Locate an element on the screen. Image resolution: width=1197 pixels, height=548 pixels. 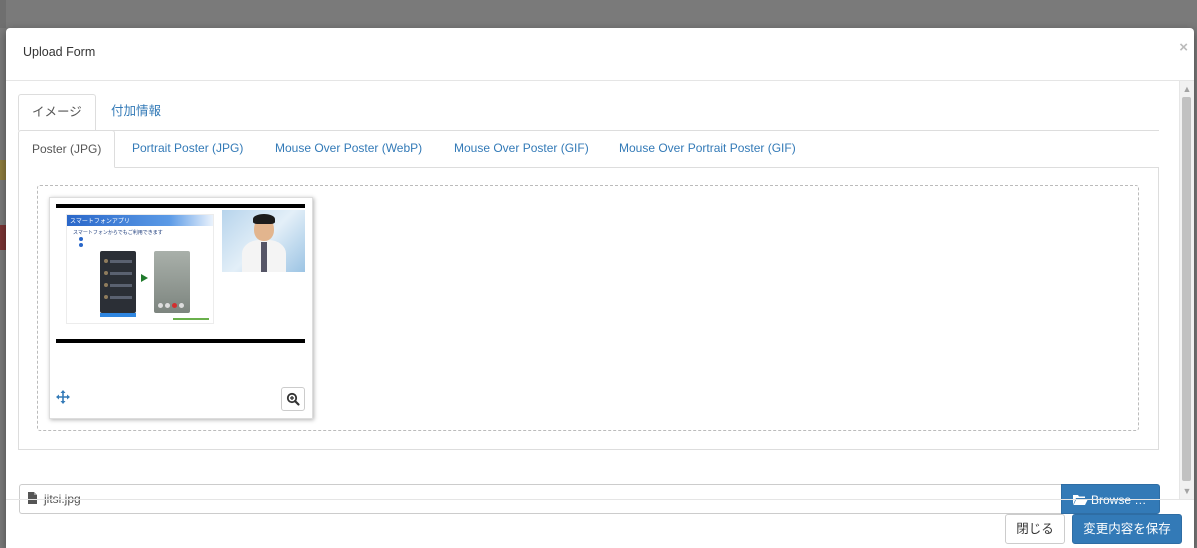
modal-scrollbar: ▲ ▼ is located at coordinates (1186, 290).